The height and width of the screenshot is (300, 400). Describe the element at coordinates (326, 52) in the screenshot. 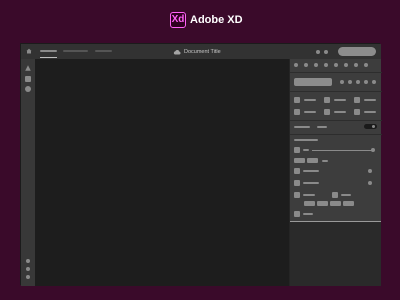

I see `desktop-preview-icon` at that location.